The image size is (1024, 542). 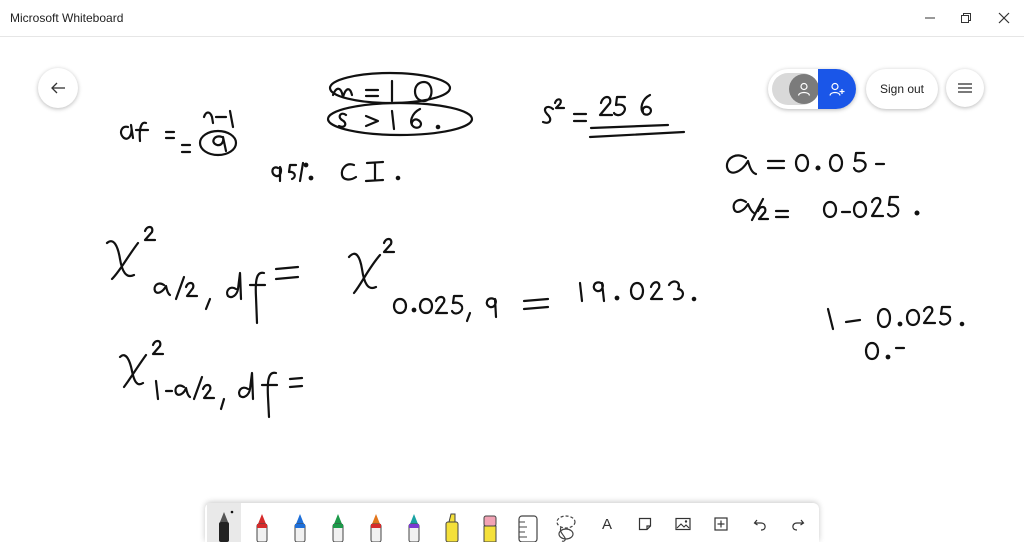 What do you see at coordinates (67, 18) in the screenshot?
I see `window-title: Microsoft Whiteboard` at bounding box center [67, 18].